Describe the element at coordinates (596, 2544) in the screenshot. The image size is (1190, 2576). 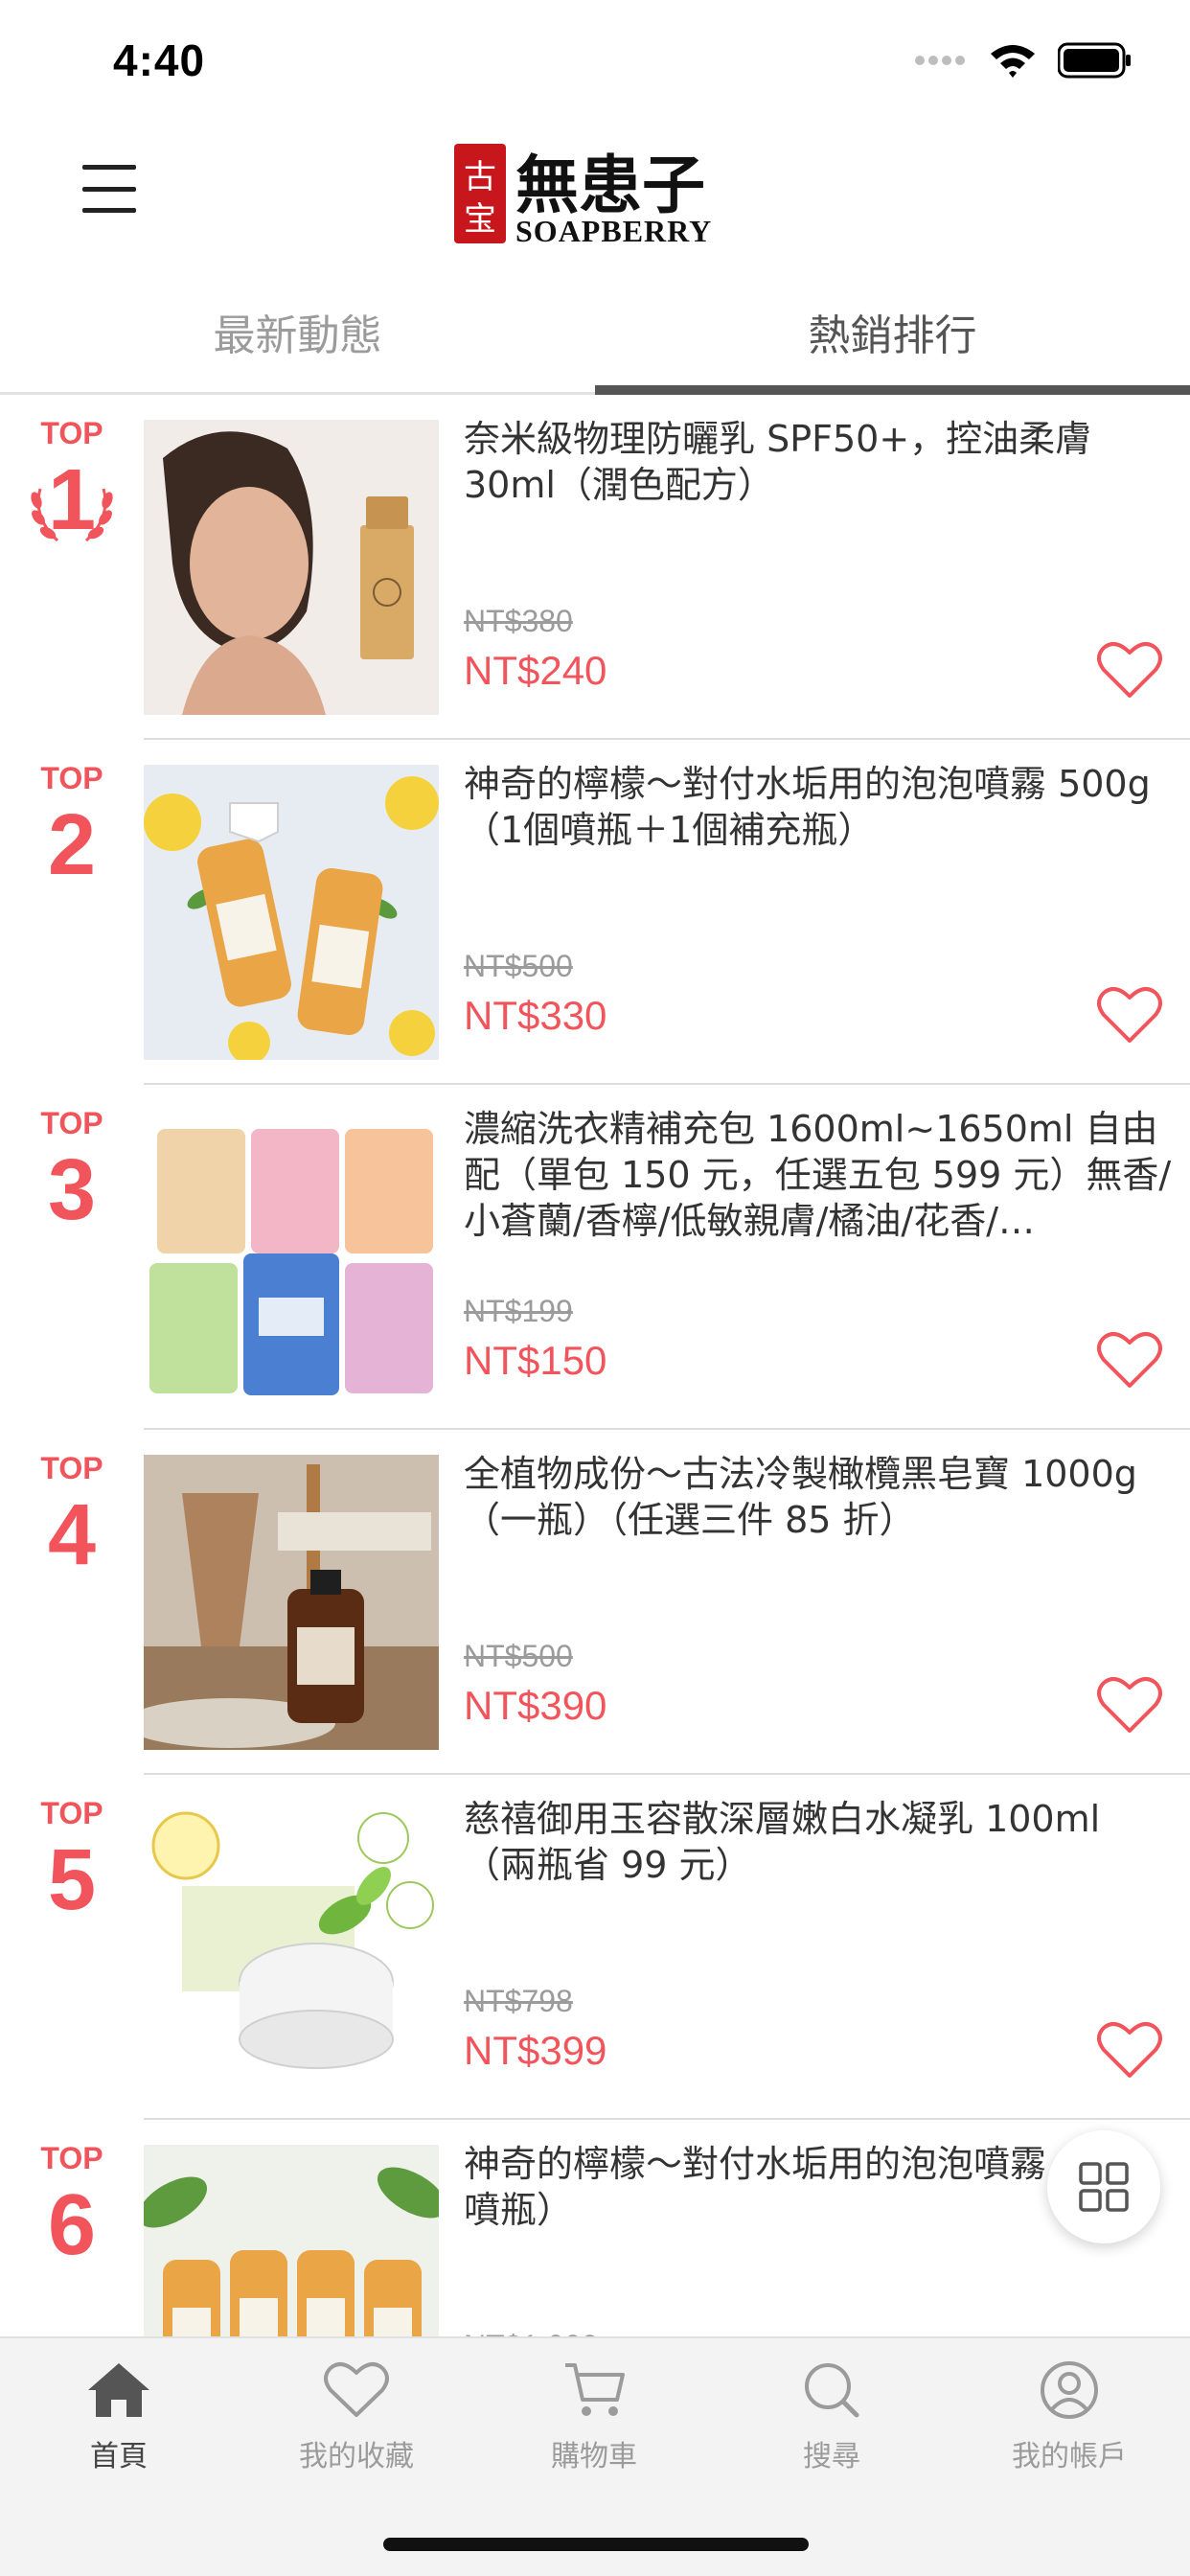
I see `home-indicator` at that location.